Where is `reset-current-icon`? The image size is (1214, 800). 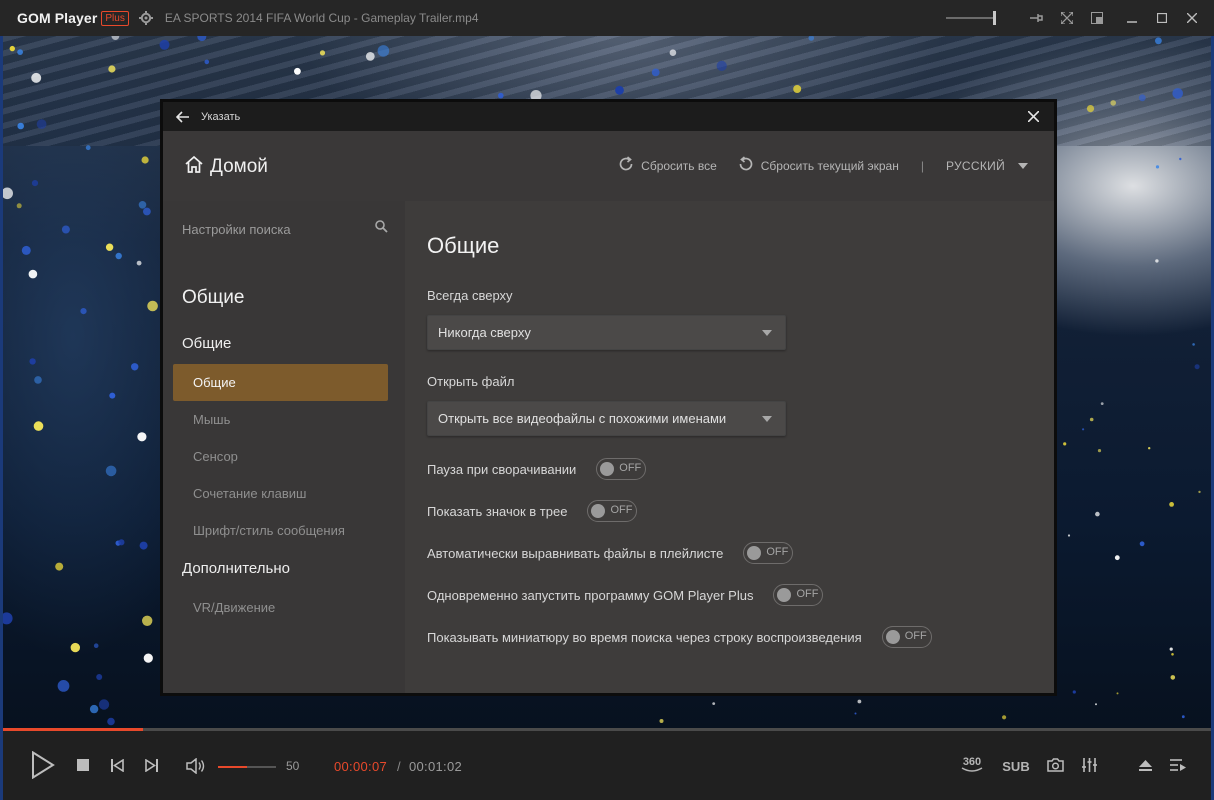 reset-current-icon is located at coordinates (746, 165).